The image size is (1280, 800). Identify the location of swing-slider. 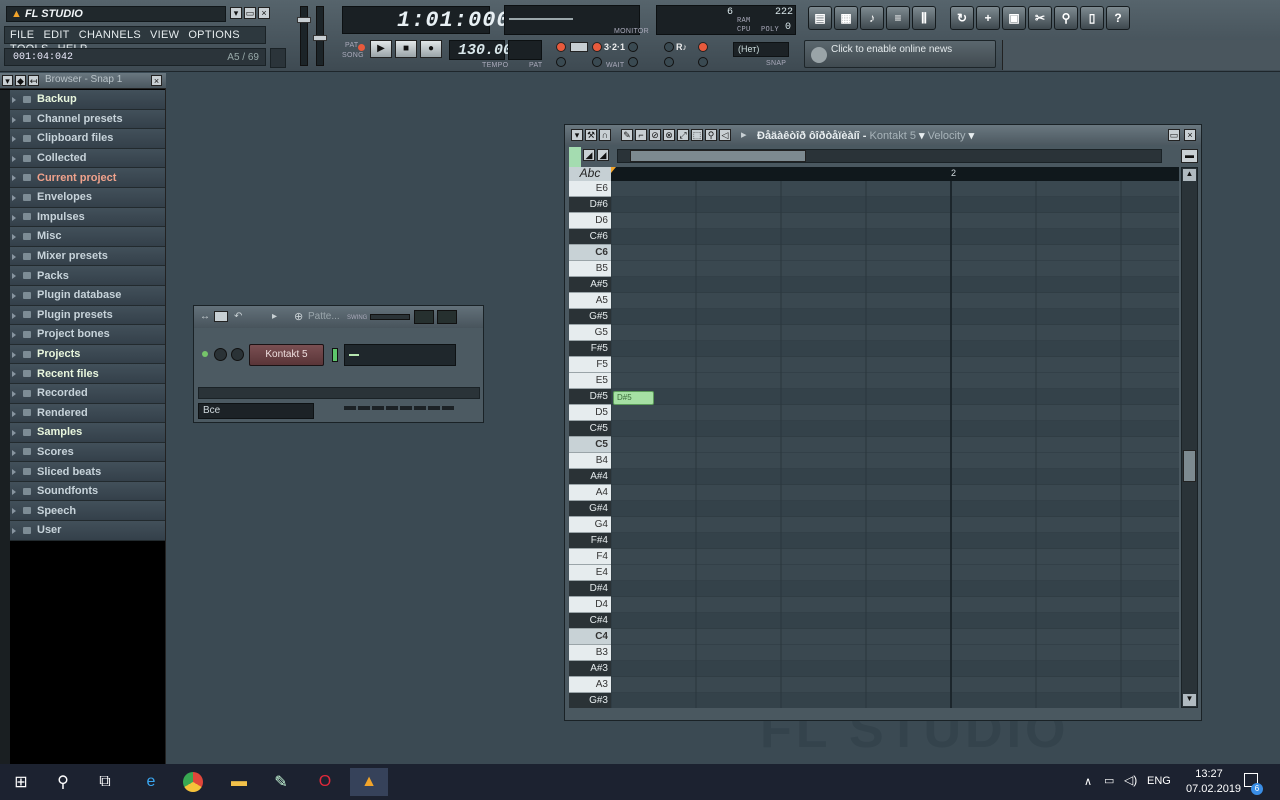
(390, 317).